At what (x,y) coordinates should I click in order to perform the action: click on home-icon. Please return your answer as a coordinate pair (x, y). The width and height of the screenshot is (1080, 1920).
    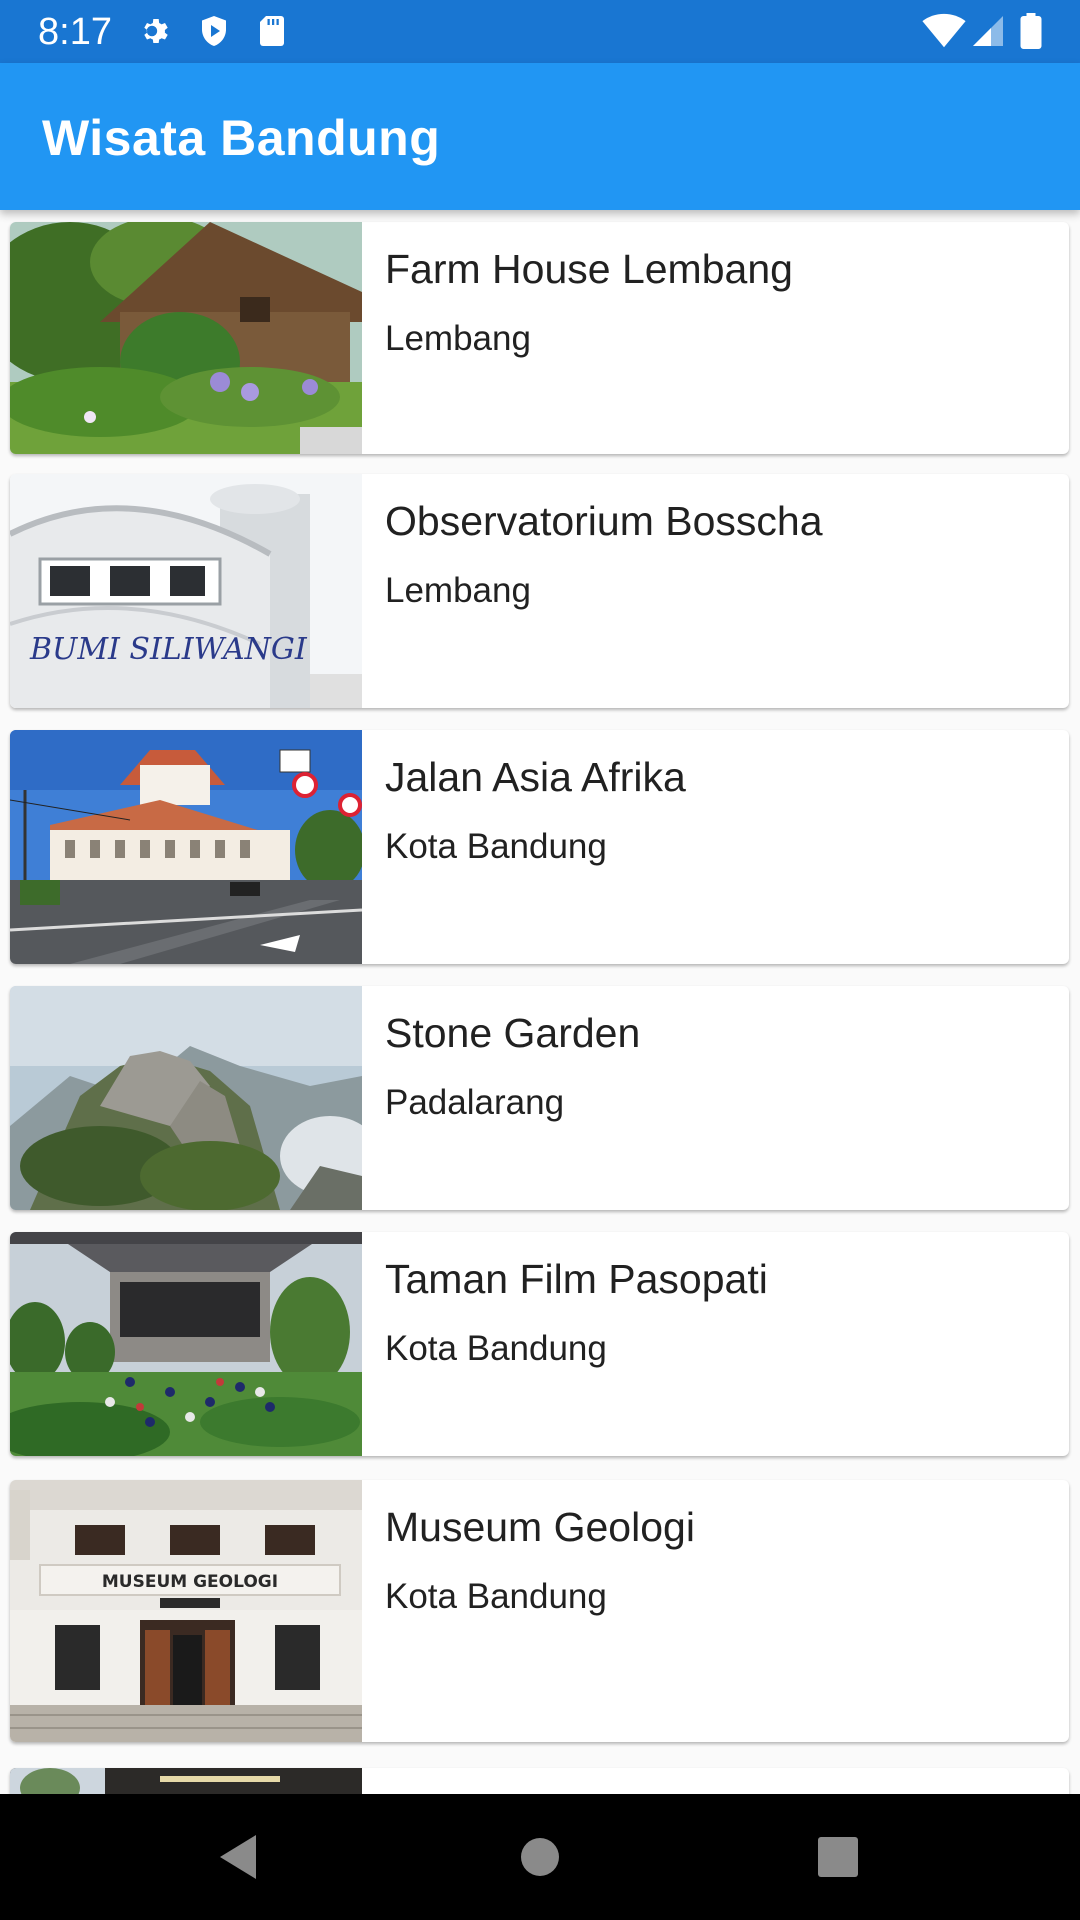
    Looking at the image, I should click on (540, 1857).